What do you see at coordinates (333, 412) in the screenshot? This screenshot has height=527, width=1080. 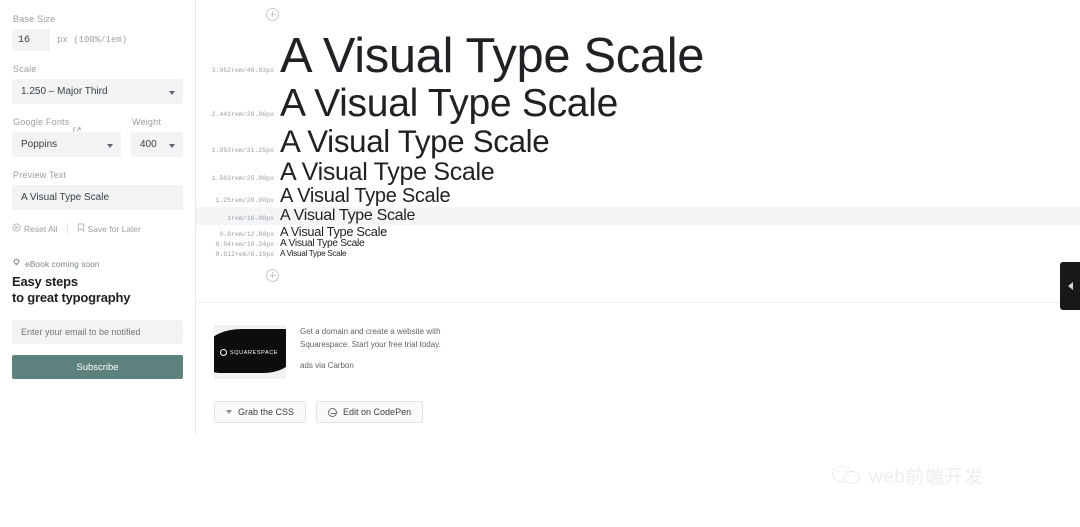 I see `codepen-icon` at bounding box center [333, 412].